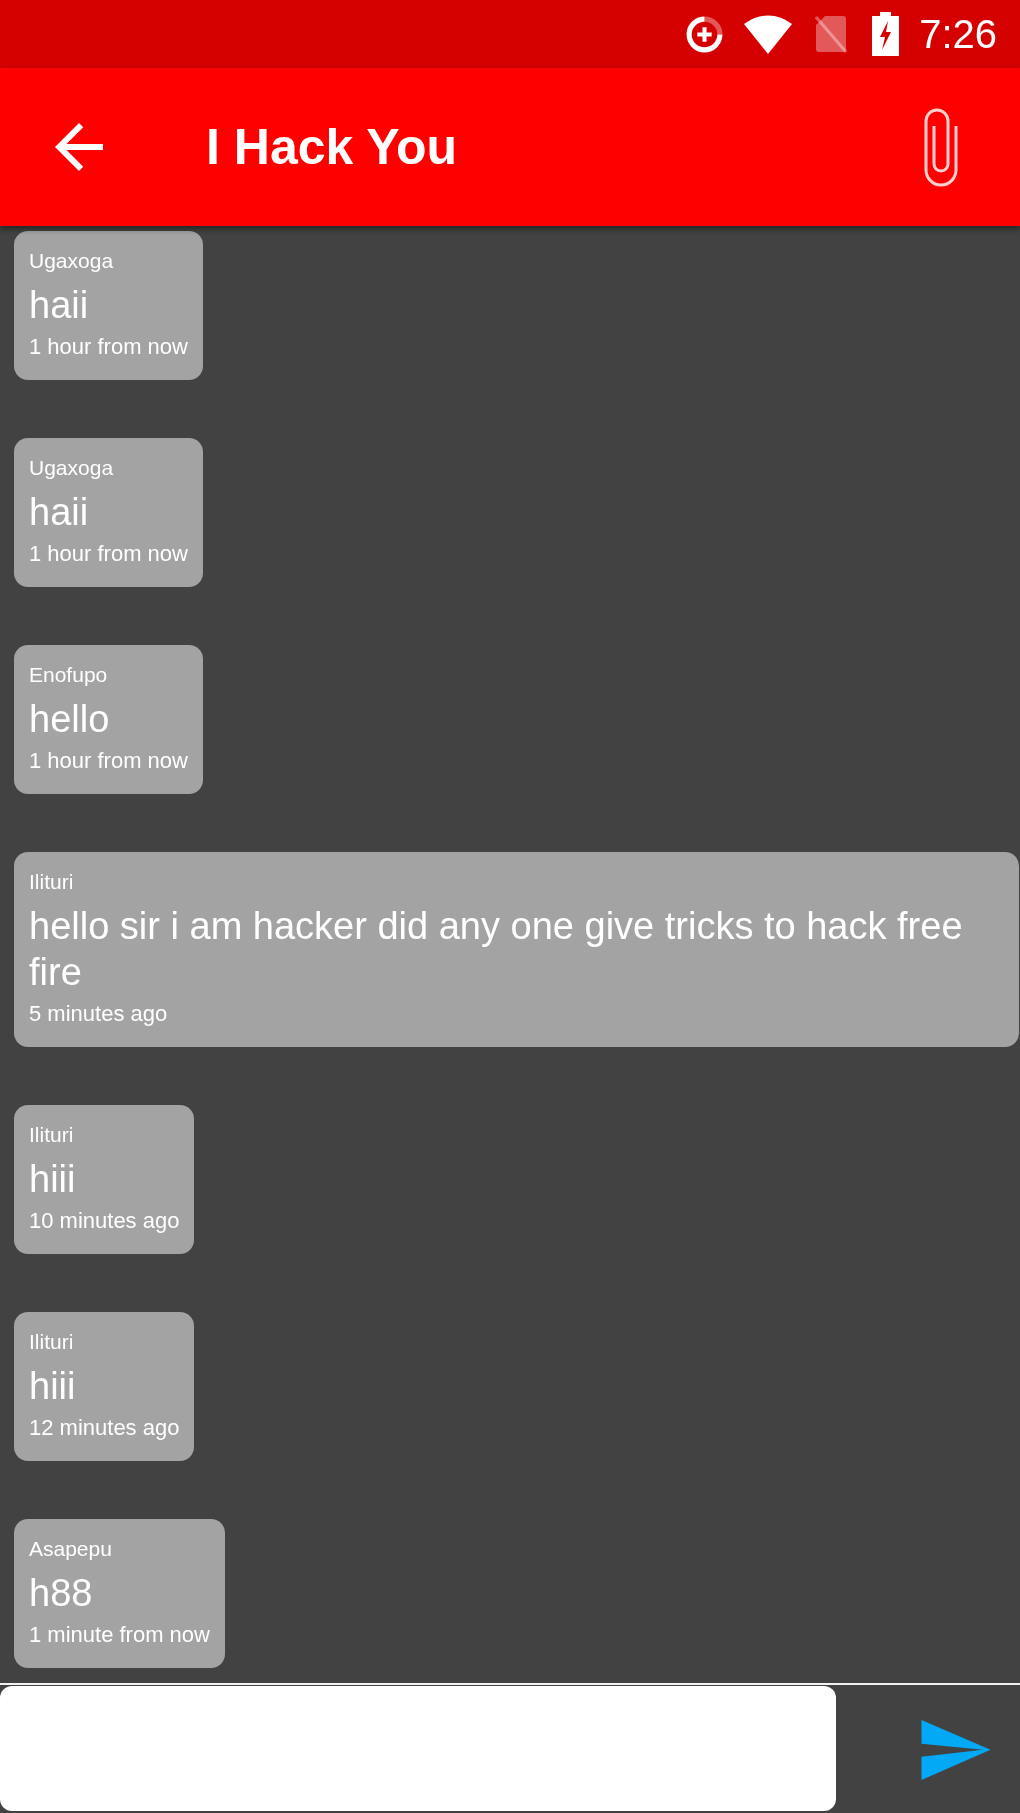 Image resolution: width=1020 pixels, height=1813 pixels. I want to click on message-time: 5 minutes ago, so click(99, 1014).